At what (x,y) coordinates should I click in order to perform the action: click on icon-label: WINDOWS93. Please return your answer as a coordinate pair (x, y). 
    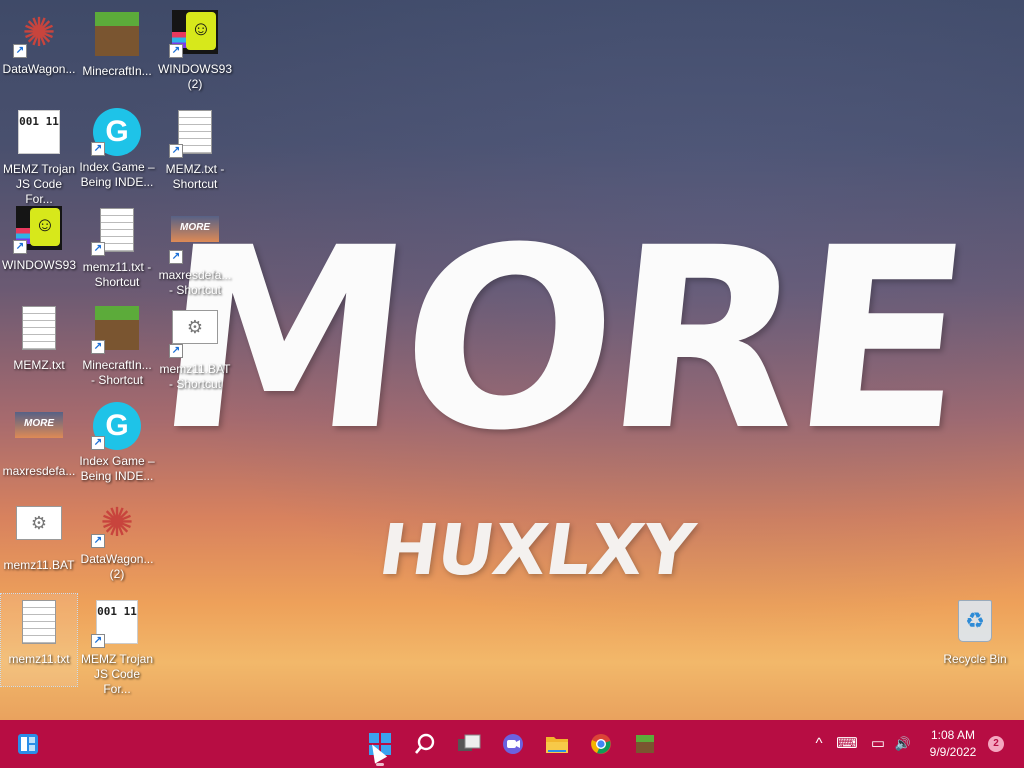
    Looking at the image, I should click on (38, 265).